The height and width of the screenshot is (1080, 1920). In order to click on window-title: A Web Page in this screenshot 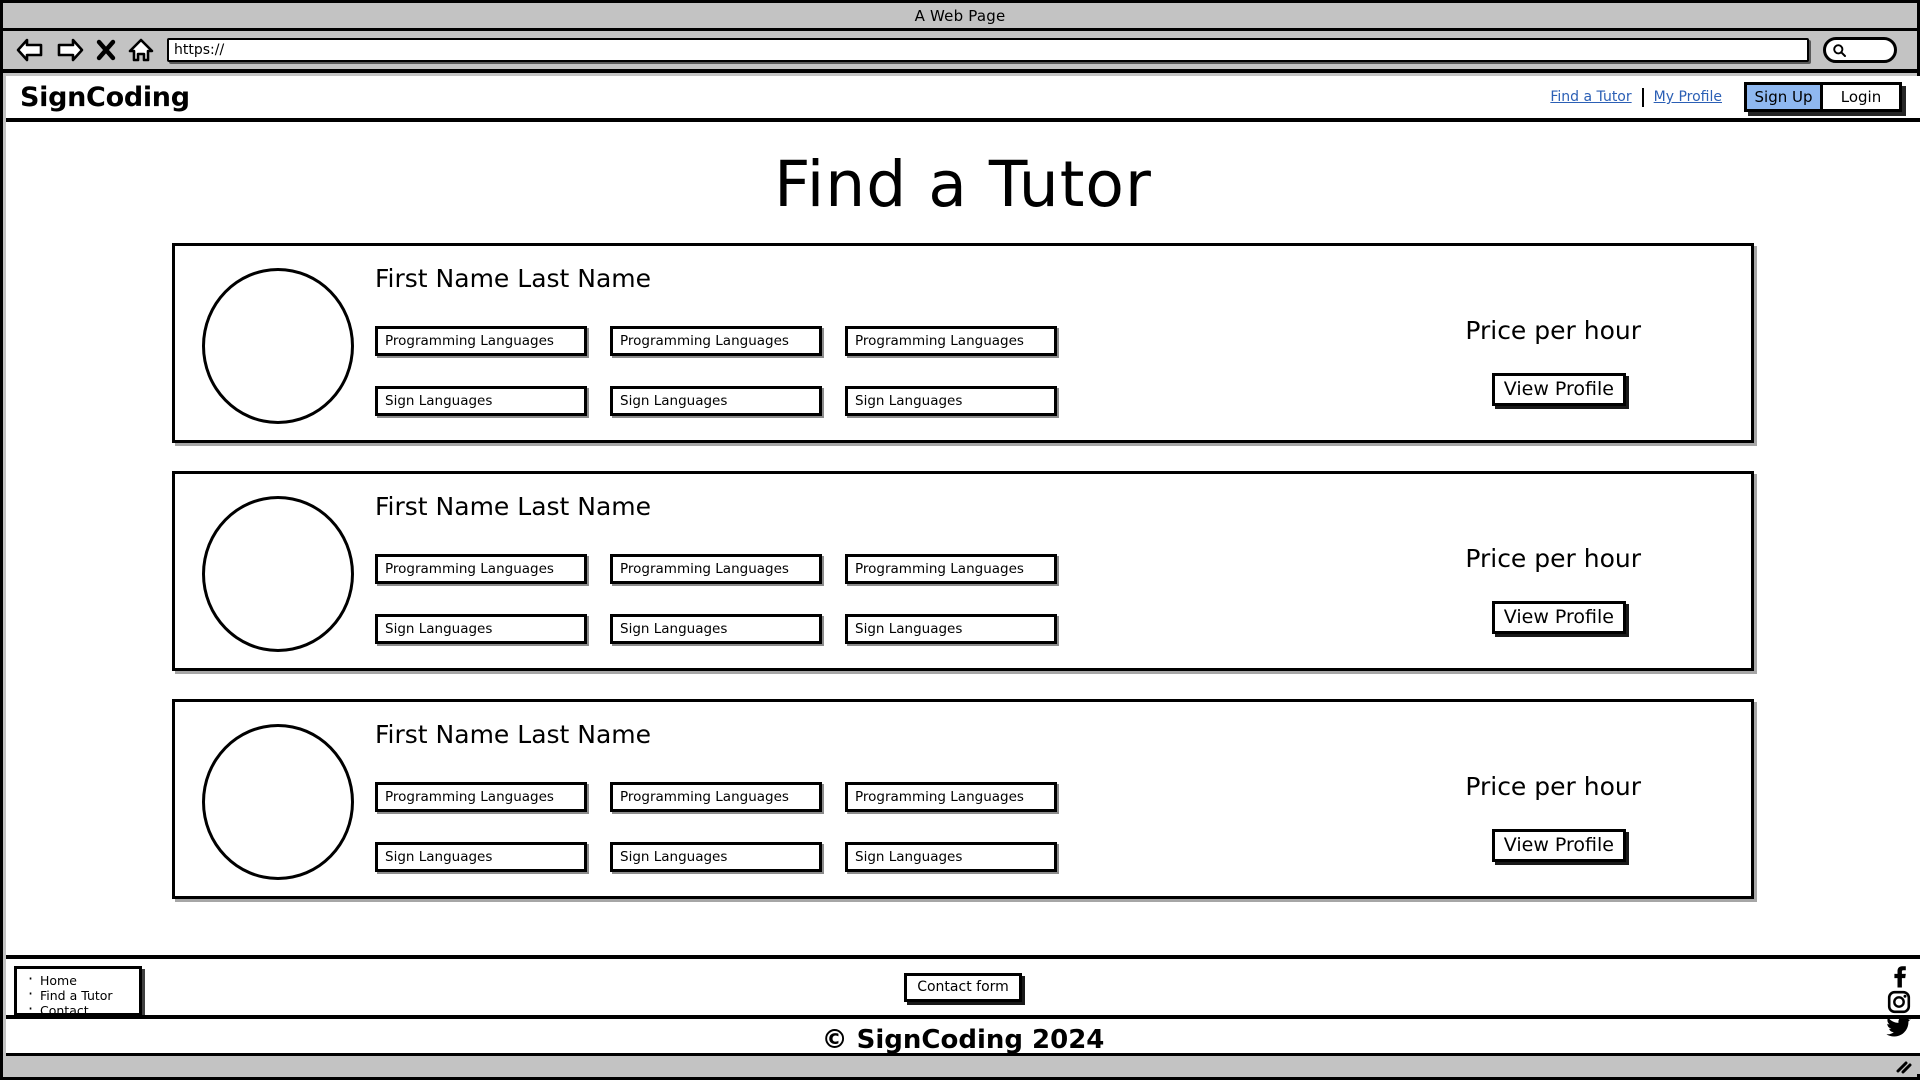, I will do `click(960, 15)`.